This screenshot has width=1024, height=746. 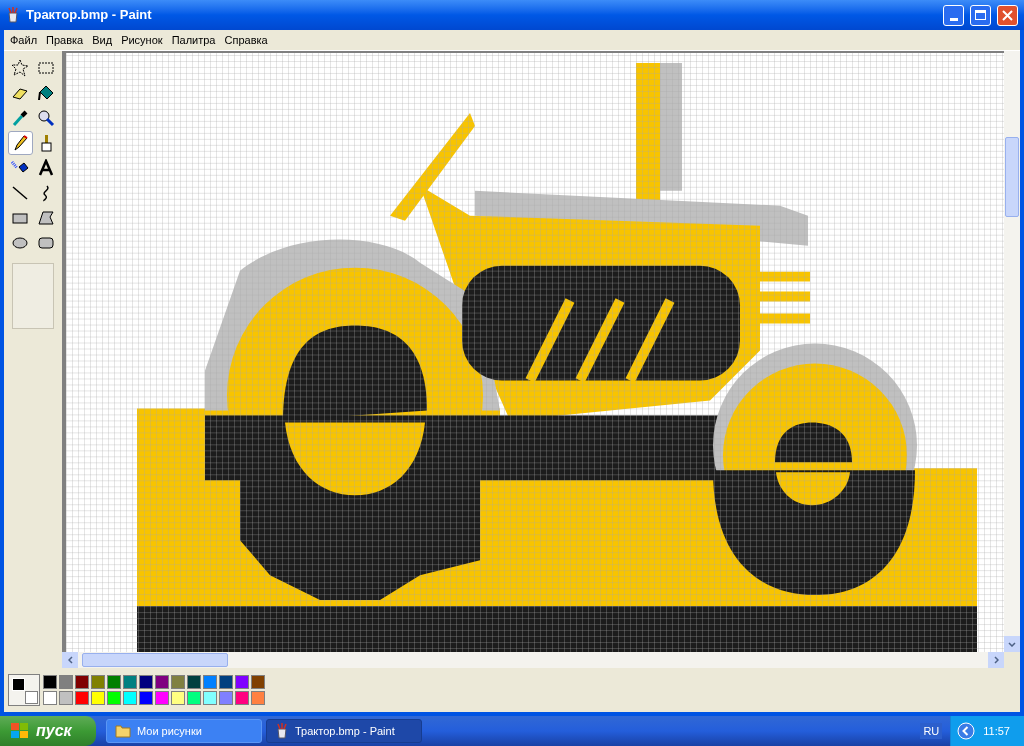 I want to click on minimize-button, so click(x=953, y=15).